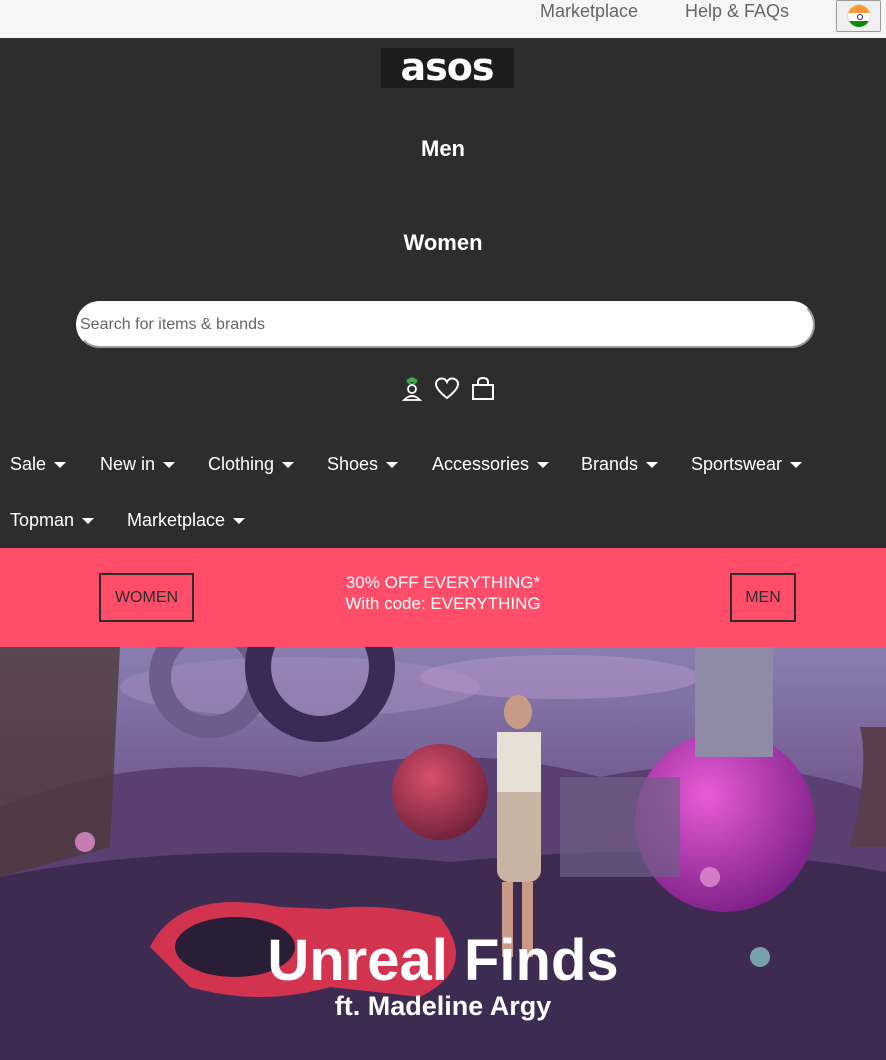  I want to click on heart-icon, so click(447, 389).